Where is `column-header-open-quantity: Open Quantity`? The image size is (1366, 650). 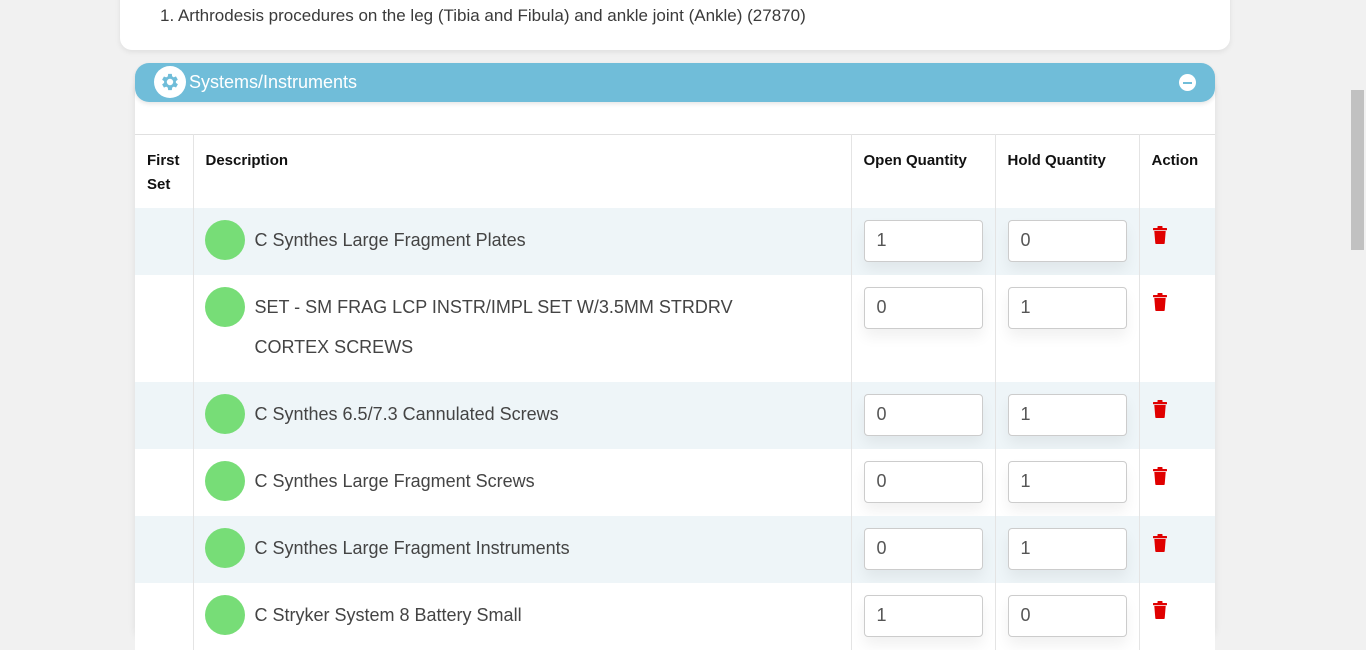 column-header-open-quantity: Open Quantity is located at coordinates (923, 171).